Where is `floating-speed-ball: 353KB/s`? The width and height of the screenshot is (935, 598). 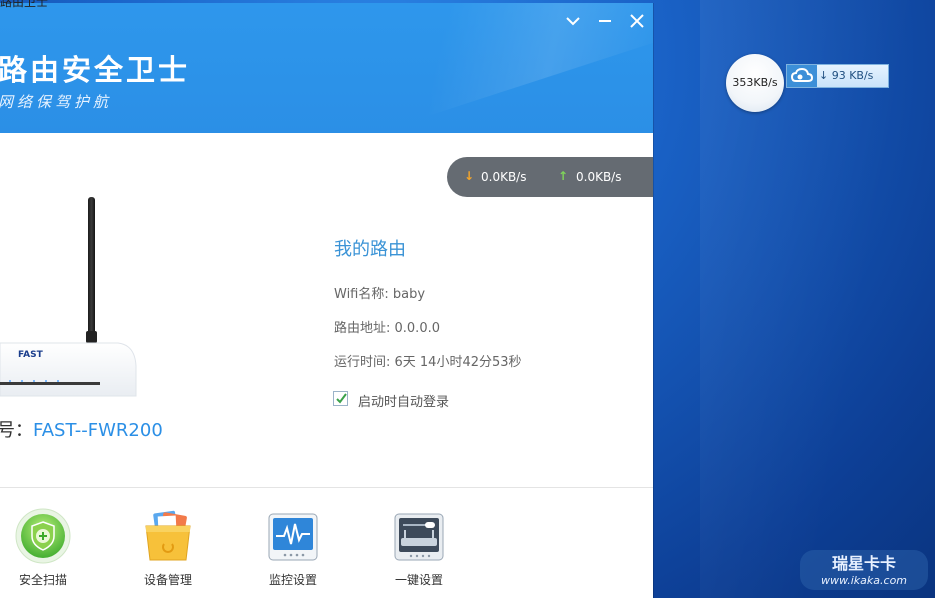
floating-speed-ball: 353KB/s is located at coordinates (755, 83).